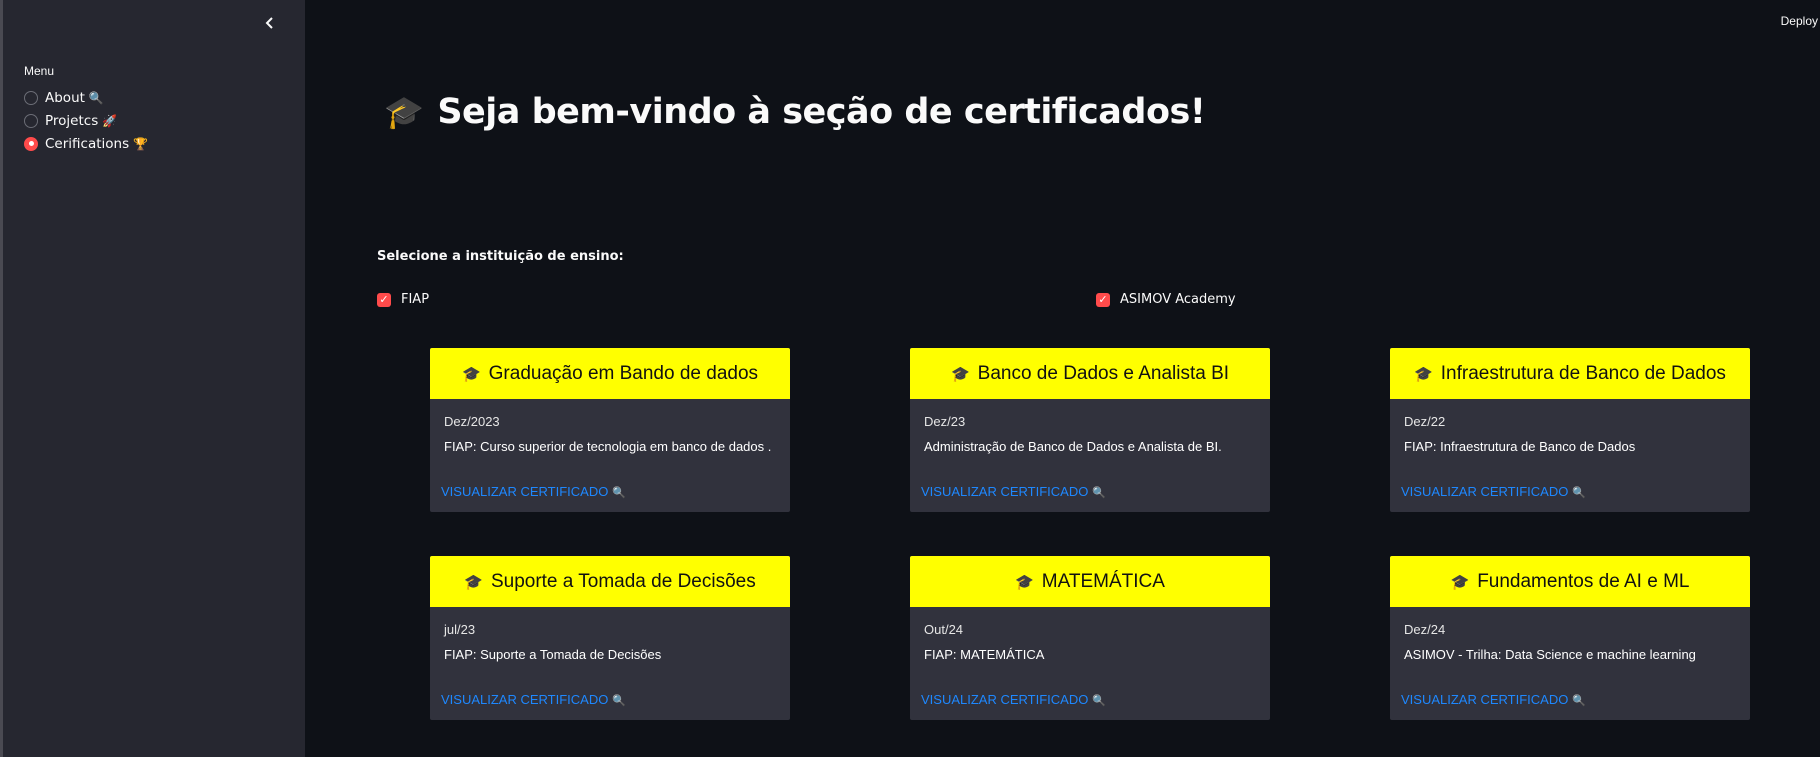 This screenshot has width=1820, height=757. What do you see at coordinates (944, 629) in the screenshot?
I see `card-date: Out/24` at bounding box center [944, 629].